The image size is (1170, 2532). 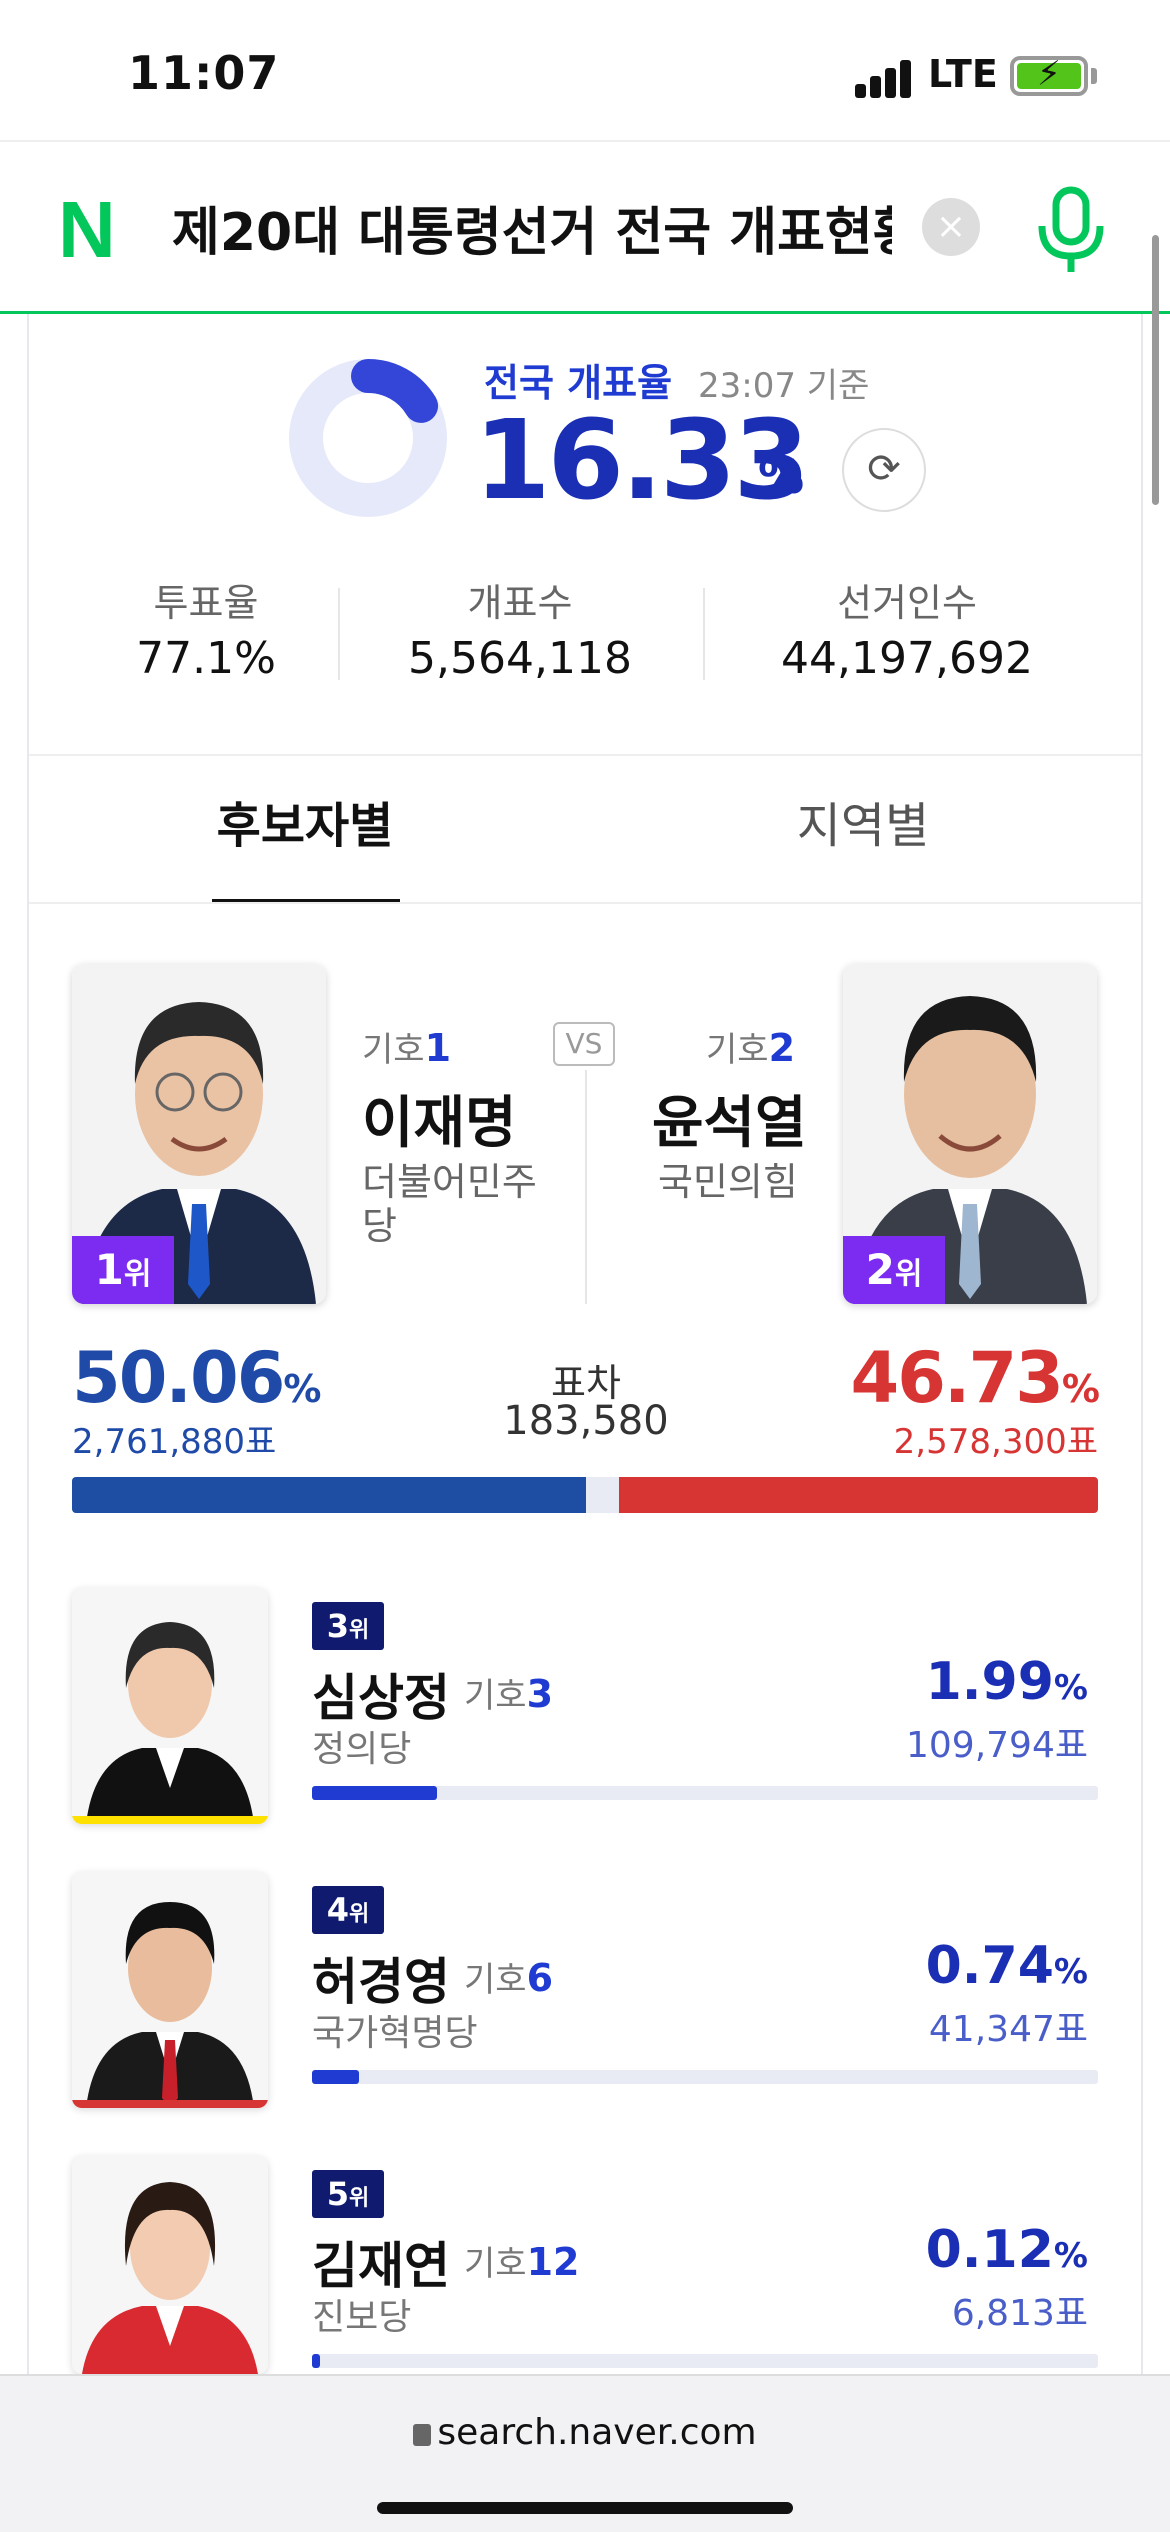 What do you see at coordinates (894, 1270) in the screenshot?
I see `rank-badge: 2위` at bounding box center [894, 1270].